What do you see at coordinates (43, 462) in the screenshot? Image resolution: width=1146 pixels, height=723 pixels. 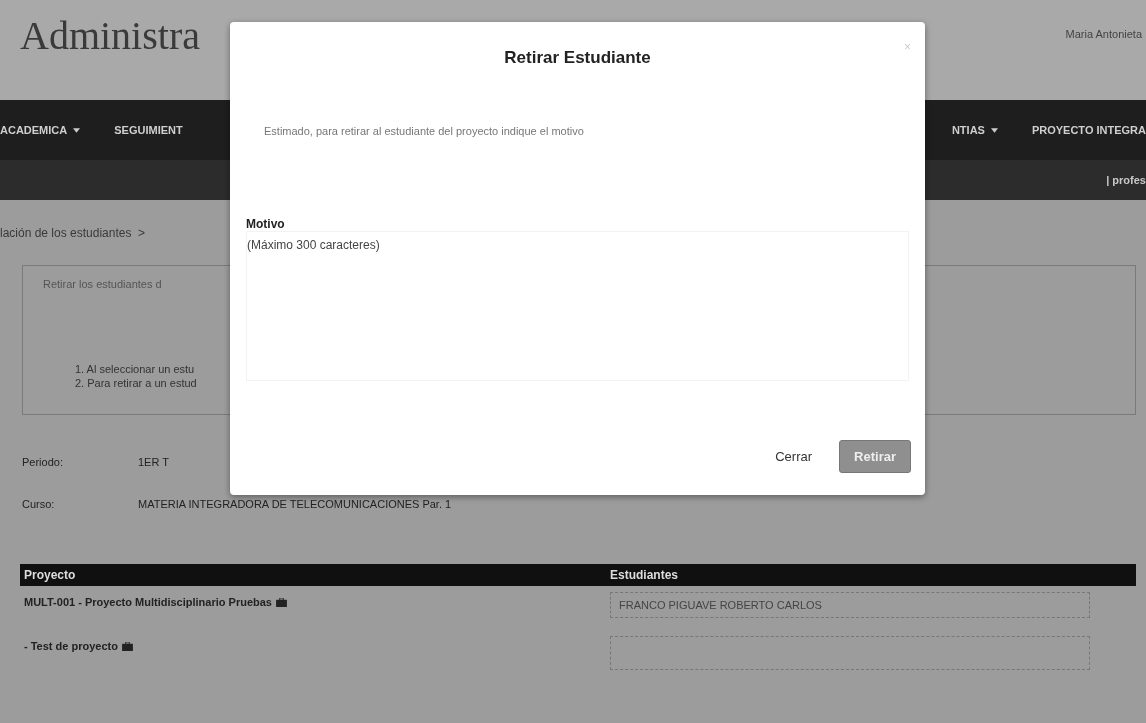 I see `field-label: Periodo:` at bounding box center [43, 462].